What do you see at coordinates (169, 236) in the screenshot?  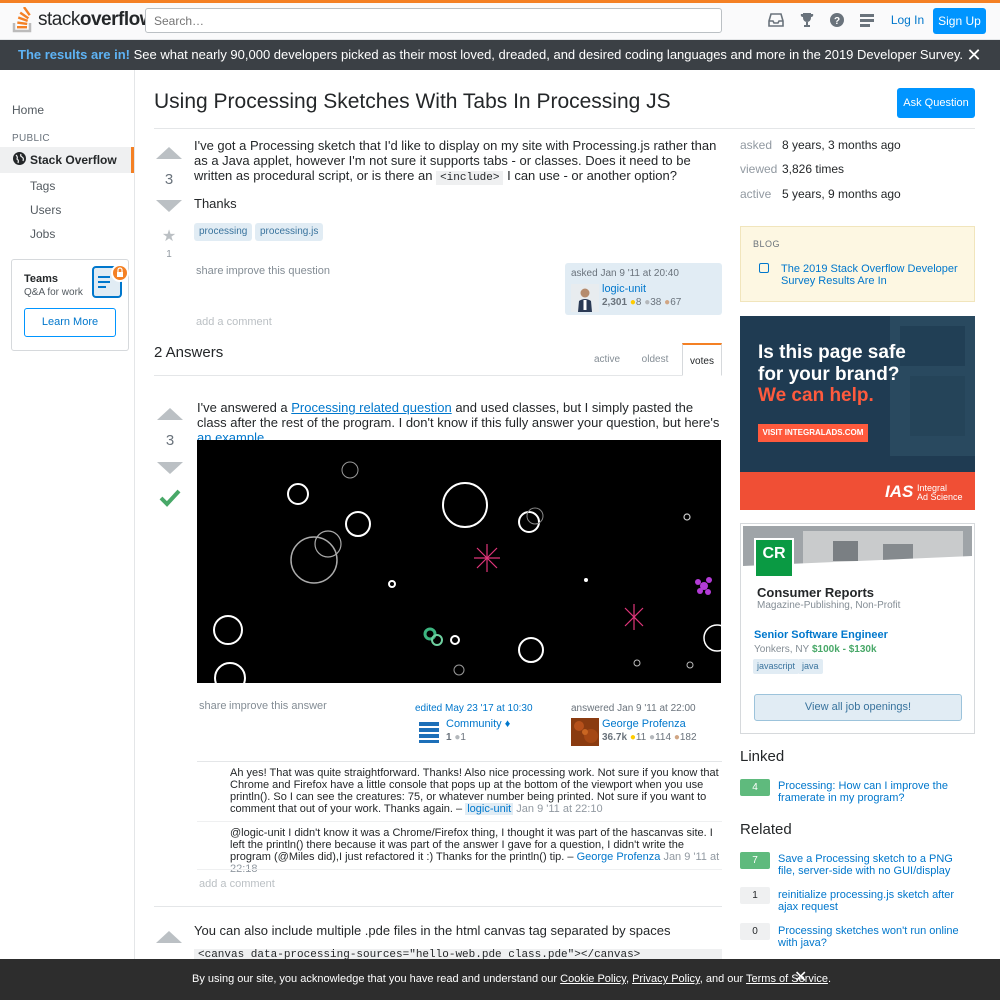 I see `favorite-star-icon: ★` at bounding box center [169, 236].